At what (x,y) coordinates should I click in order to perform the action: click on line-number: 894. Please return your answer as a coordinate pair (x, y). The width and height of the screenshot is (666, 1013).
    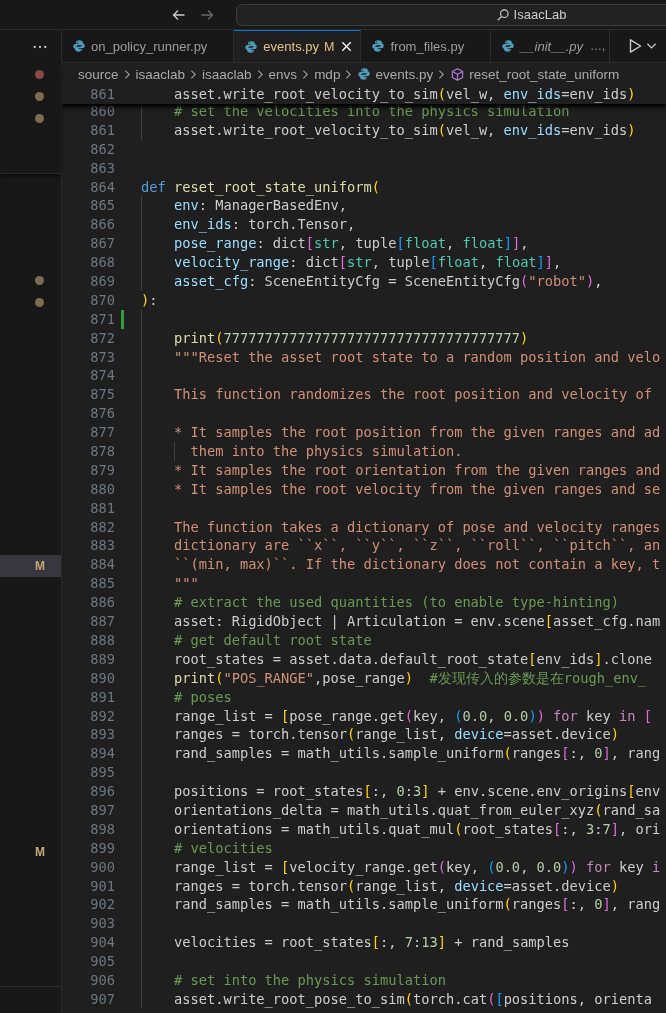
    Looking at the image, I should click on (102, 754).